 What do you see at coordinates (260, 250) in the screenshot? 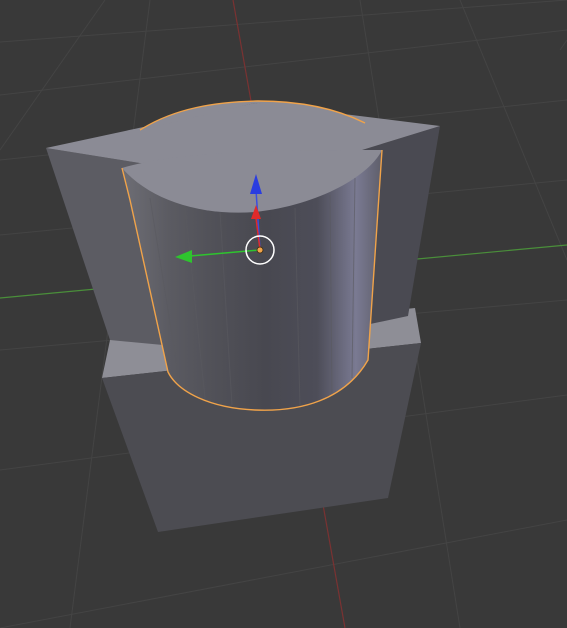
I see `object-origin-icon` at bounding box center [260, 250].